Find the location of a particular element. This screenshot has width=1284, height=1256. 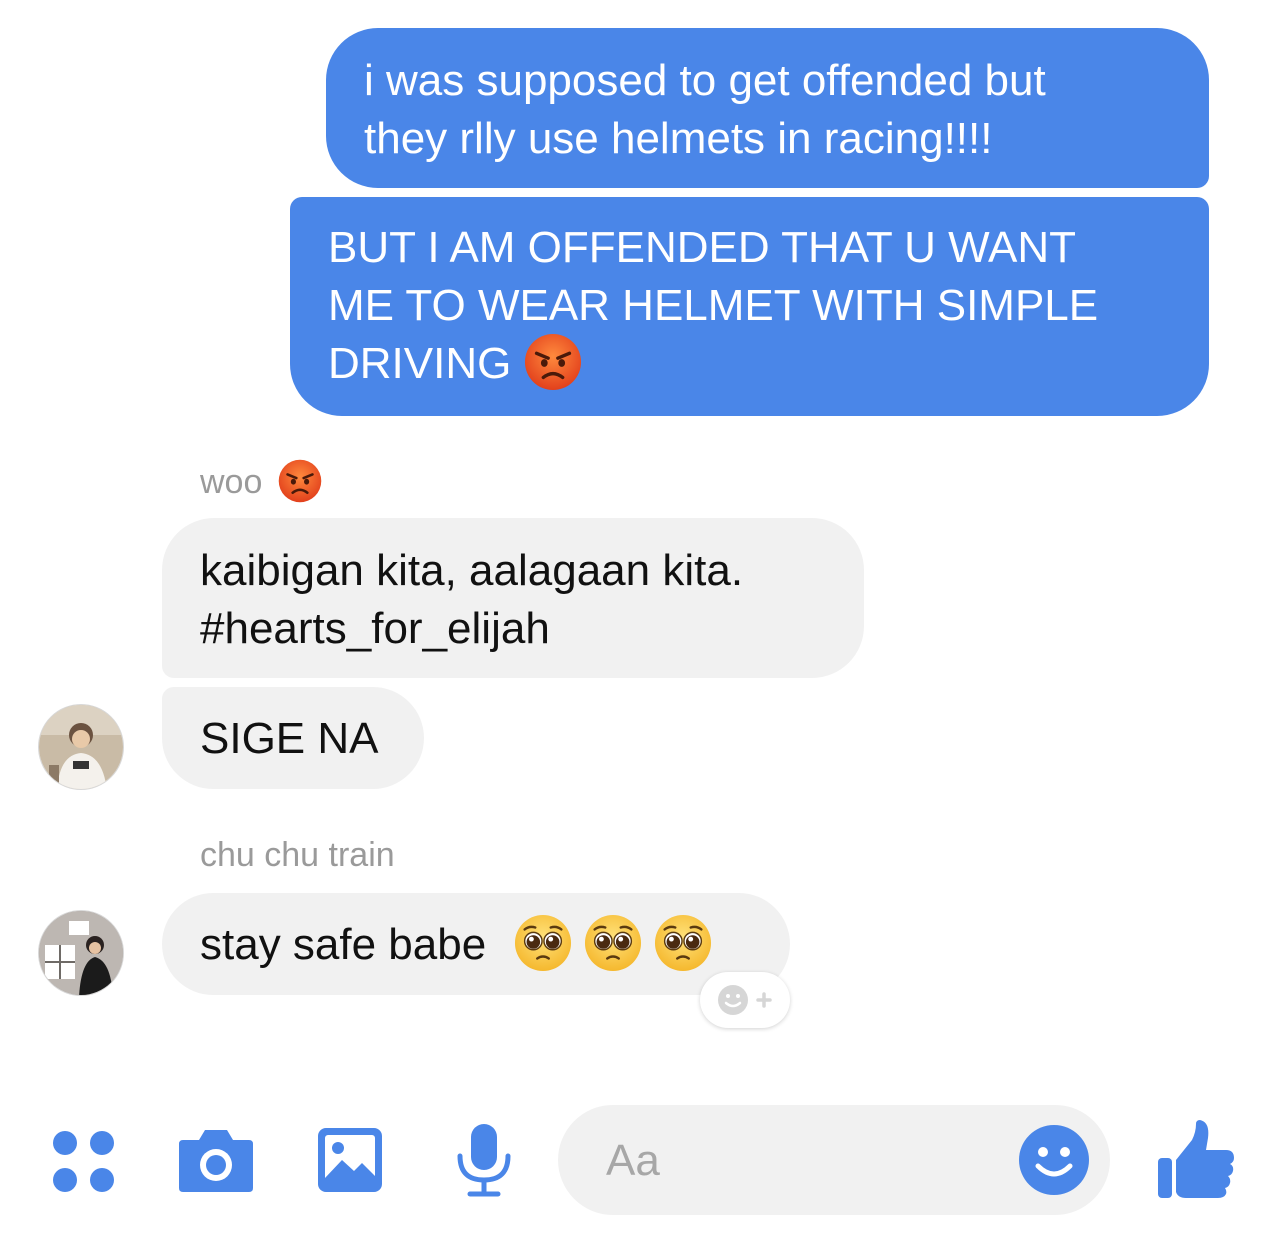

add-reaction-icon is located at coordinates (745, 1000).